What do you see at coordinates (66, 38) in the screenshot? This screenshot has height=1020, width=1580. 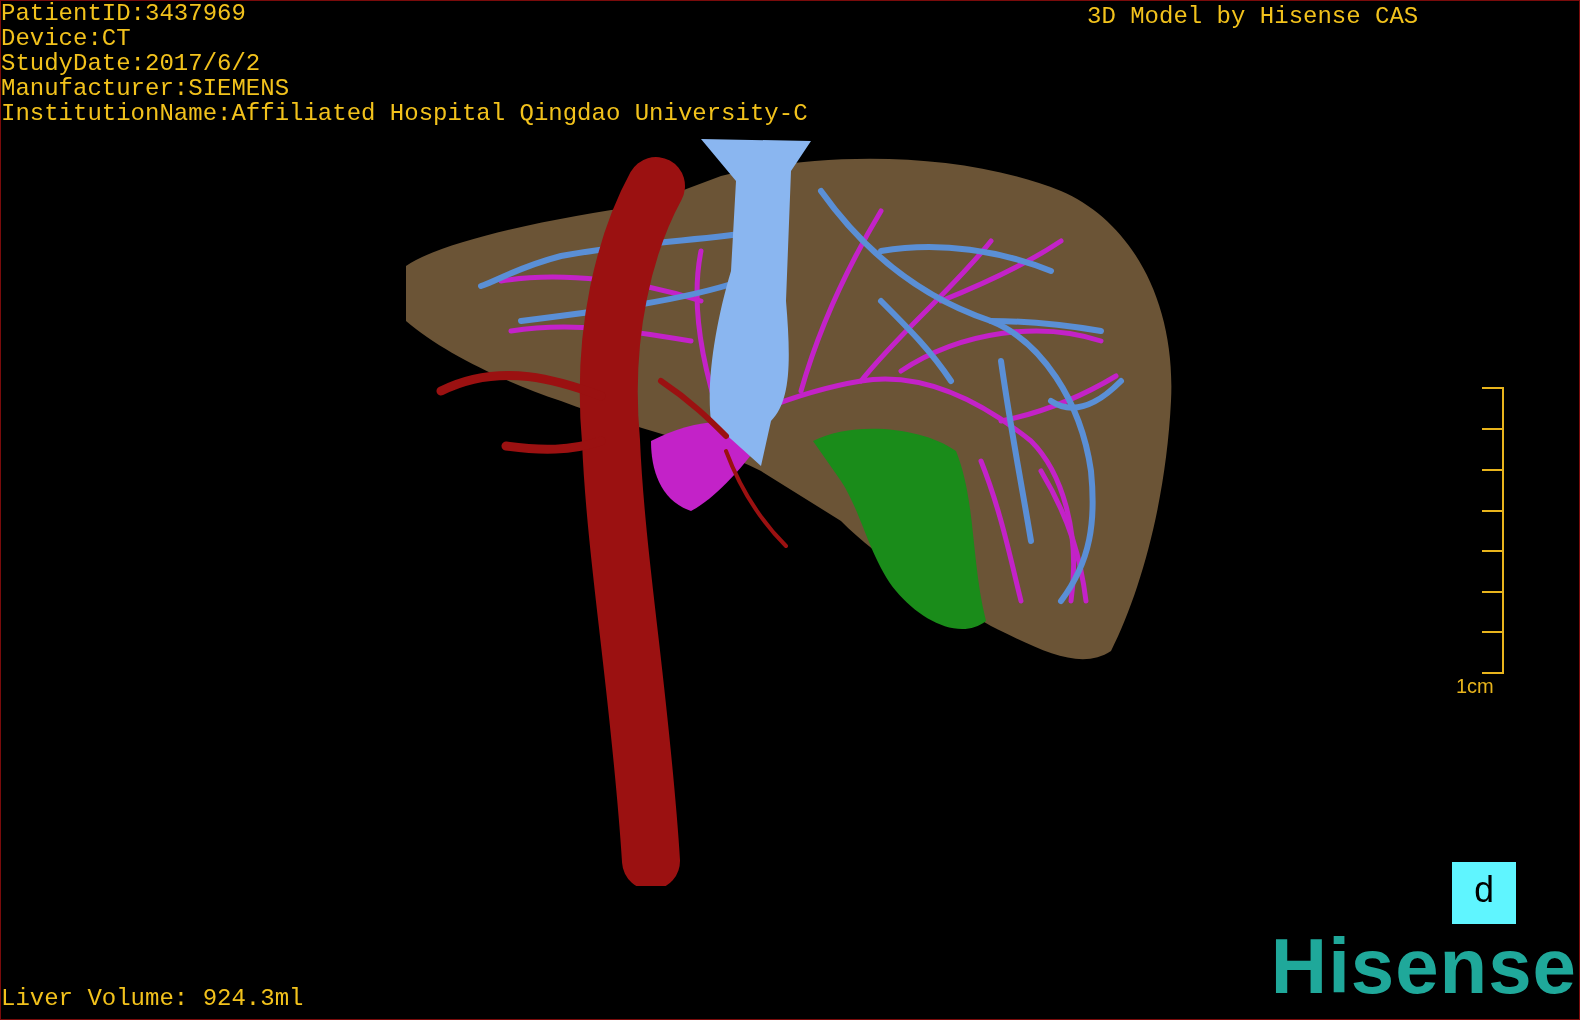 I see `patient-info-line: Device:CT` at bounding box center [66, 38].